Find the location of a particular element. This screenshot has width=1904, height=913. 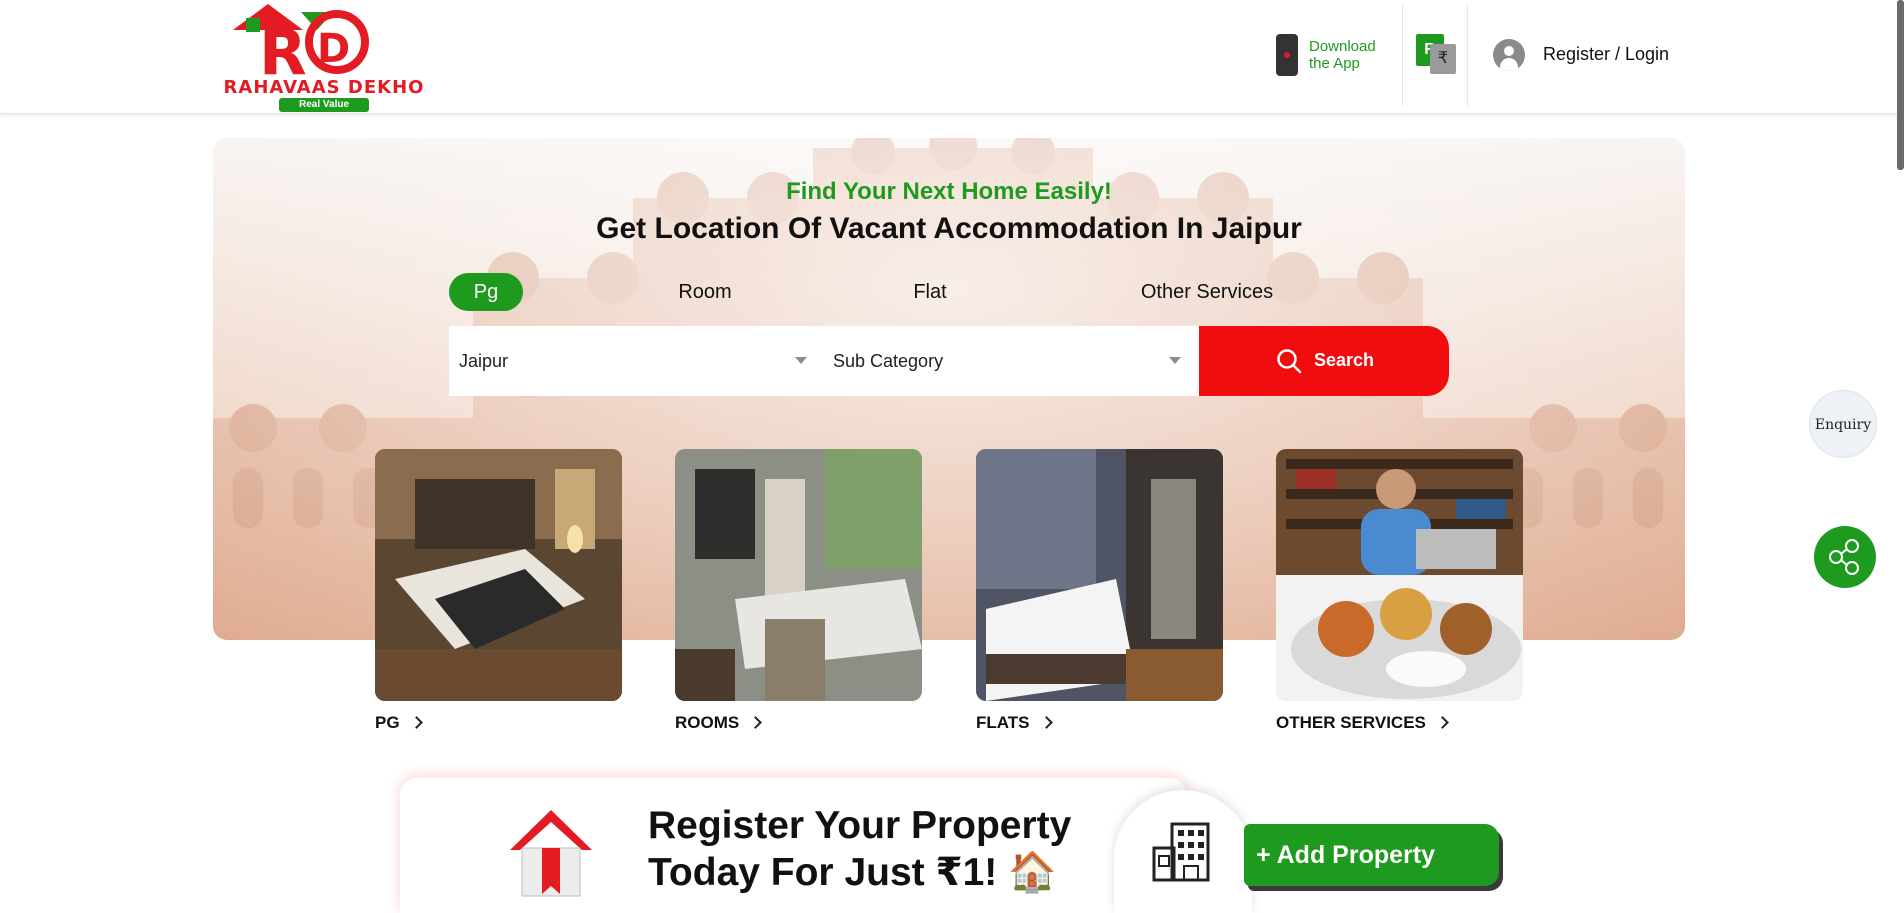

building-icon is located at coordinates (1181, 852).